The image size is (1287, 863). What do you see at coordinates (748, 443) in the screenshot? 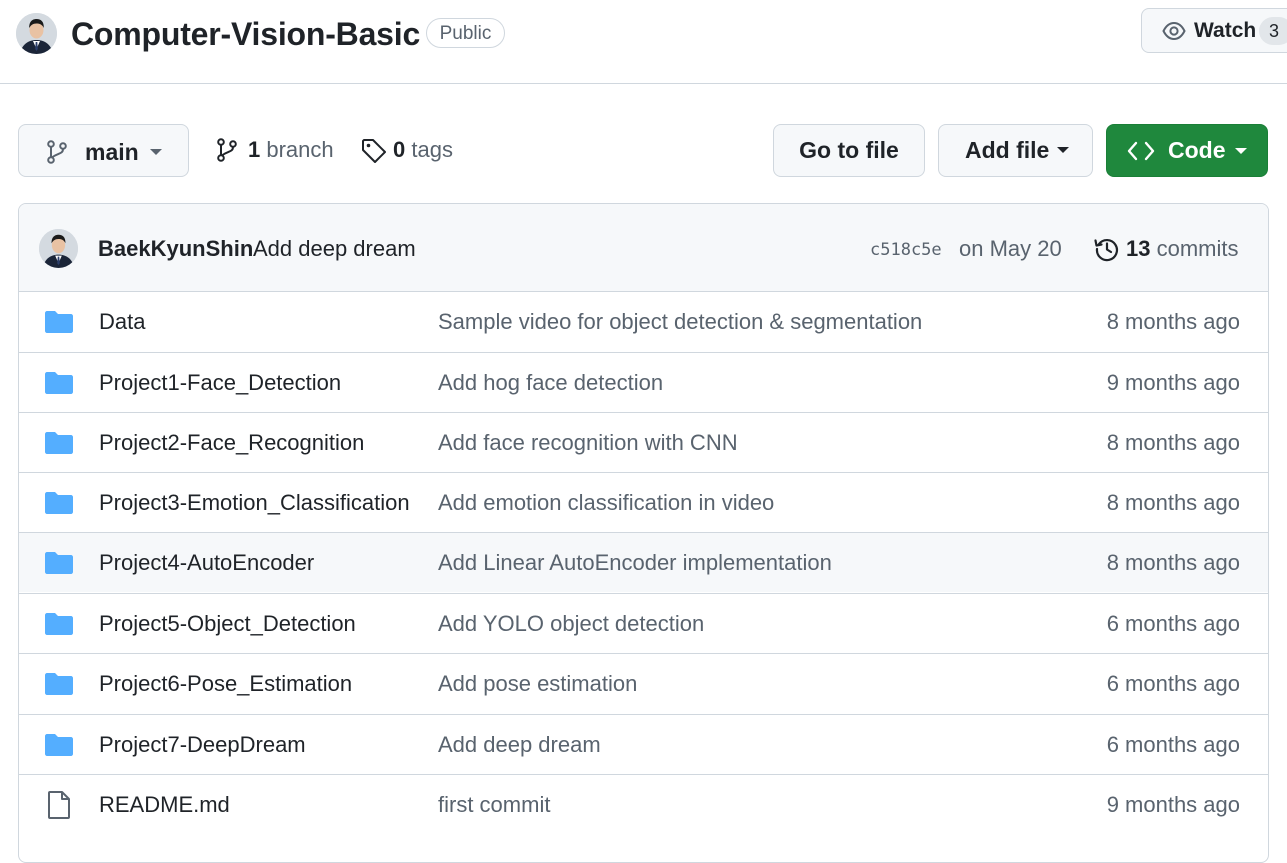
I see `file-commit-message: Add face recognition with CNN` at bounding box center [748, 443].